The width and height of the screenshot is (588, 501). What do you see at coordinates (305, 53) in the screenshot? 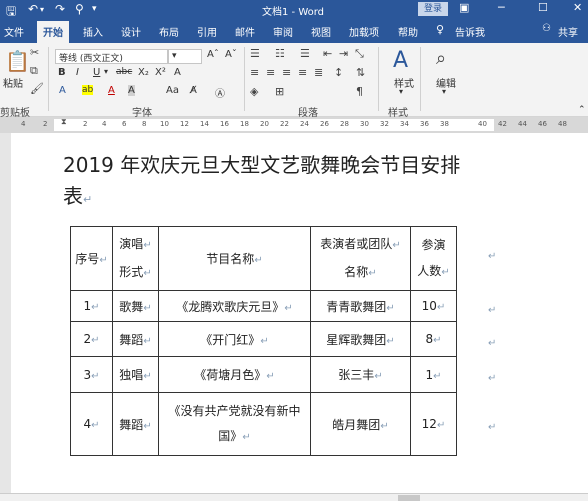
I see `multilevel-list-icon: ☰` at bounding box center [305, 53].